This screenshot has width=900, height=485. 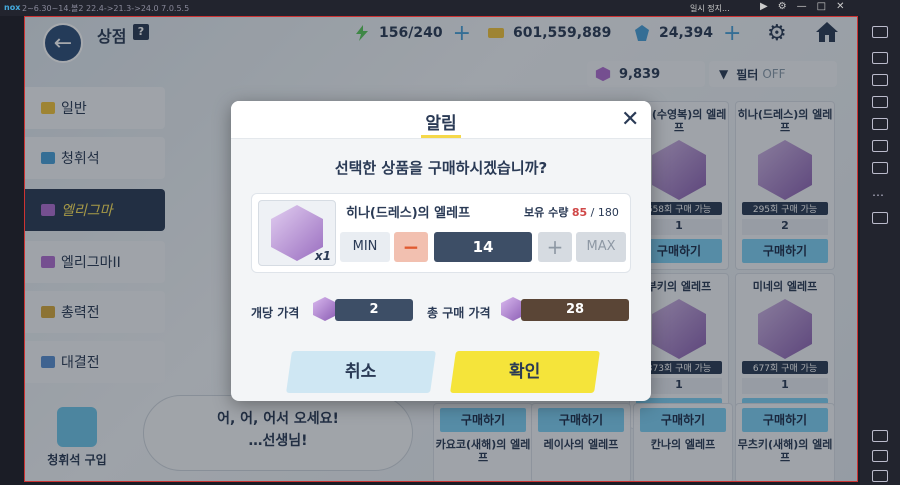 What do you see at coordinates (579, 212) in the screenshot?
I see `owned-have: 85` at bounding box center [579, 212].